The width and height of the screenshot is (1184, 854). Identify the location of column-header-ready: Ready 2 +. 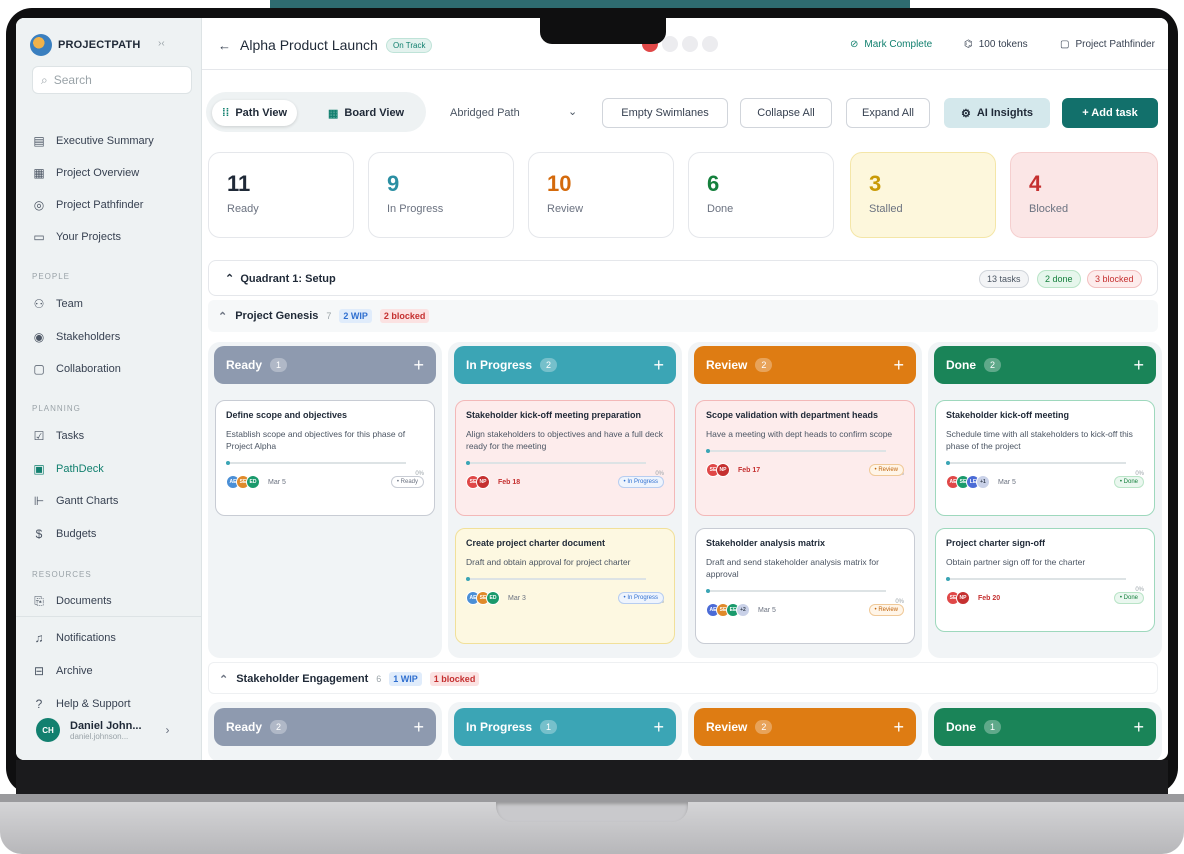
(325, 727).